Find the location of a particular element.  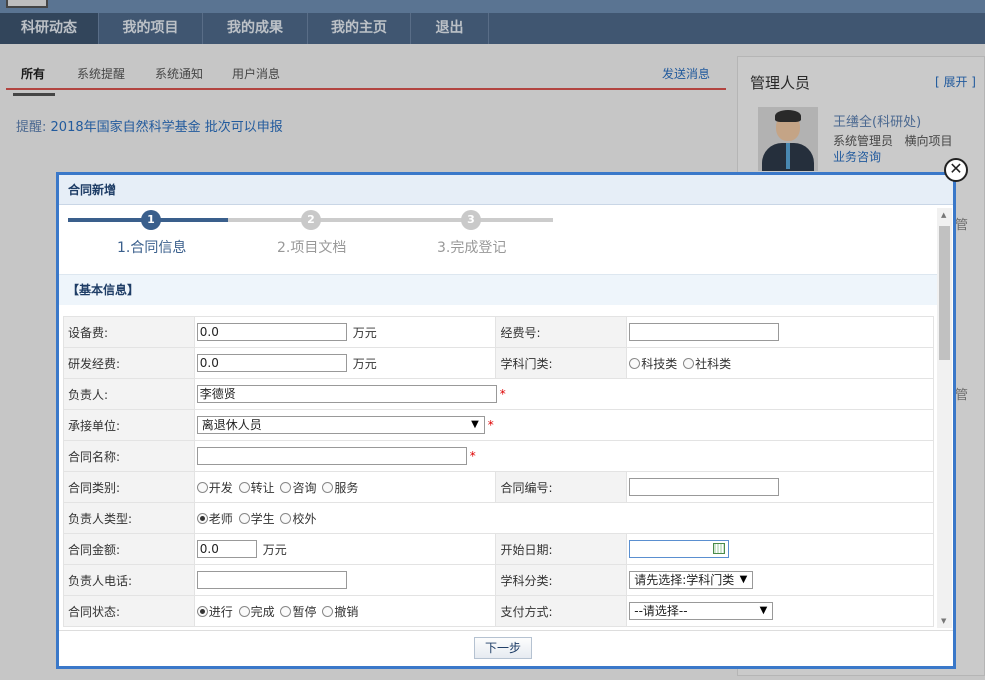

leader-input: 李德贤 is located at coordinates (346, 394).